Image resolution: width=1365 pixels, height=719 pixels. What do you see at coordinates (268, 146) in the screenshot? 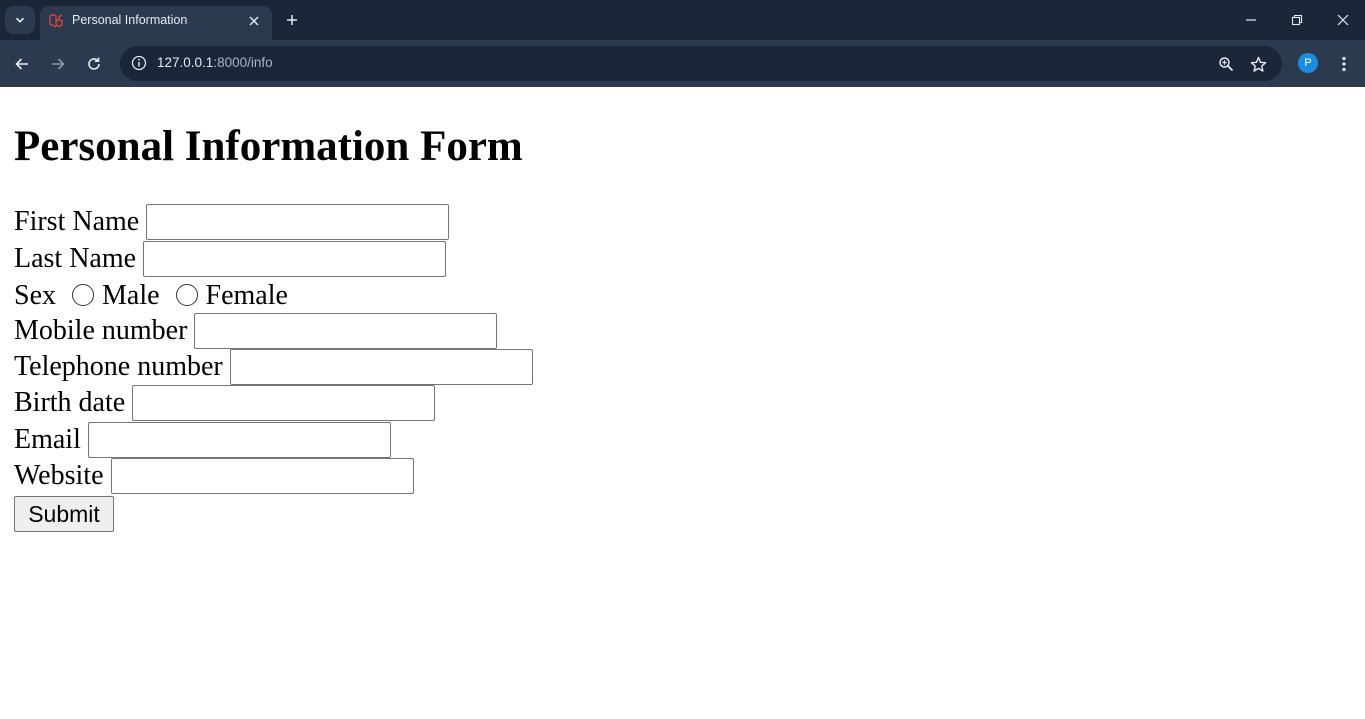
I see `page-title: Personal Information Form` at bounding box center [268, 146].